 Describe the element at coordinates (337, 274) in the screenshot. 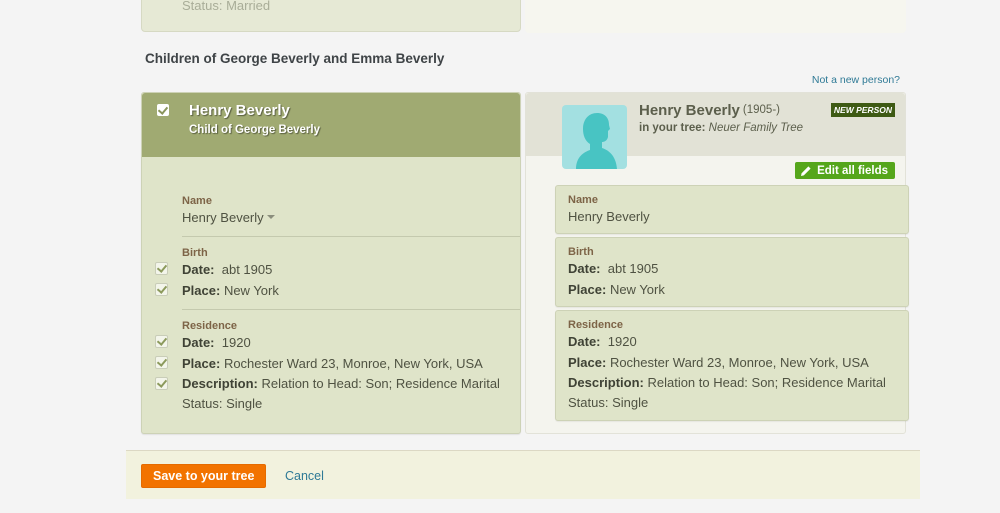

I see `record-birth-field: Birth Date: abt 1905 Place: New York` at that location.